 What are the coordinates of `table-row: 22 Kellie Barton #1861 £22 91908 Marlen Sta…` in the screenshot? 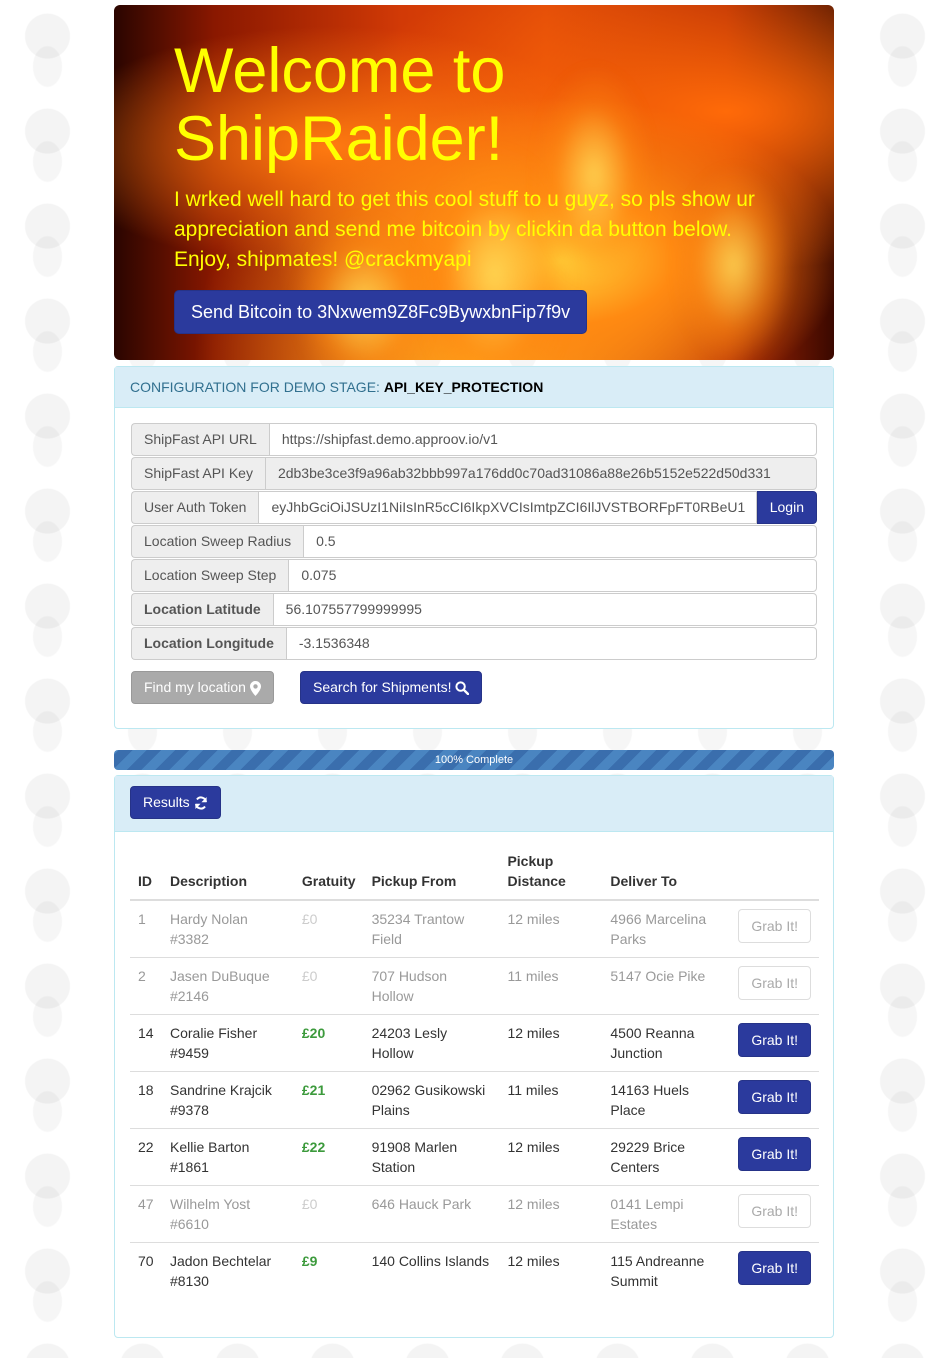 It's located at (474, 1157).